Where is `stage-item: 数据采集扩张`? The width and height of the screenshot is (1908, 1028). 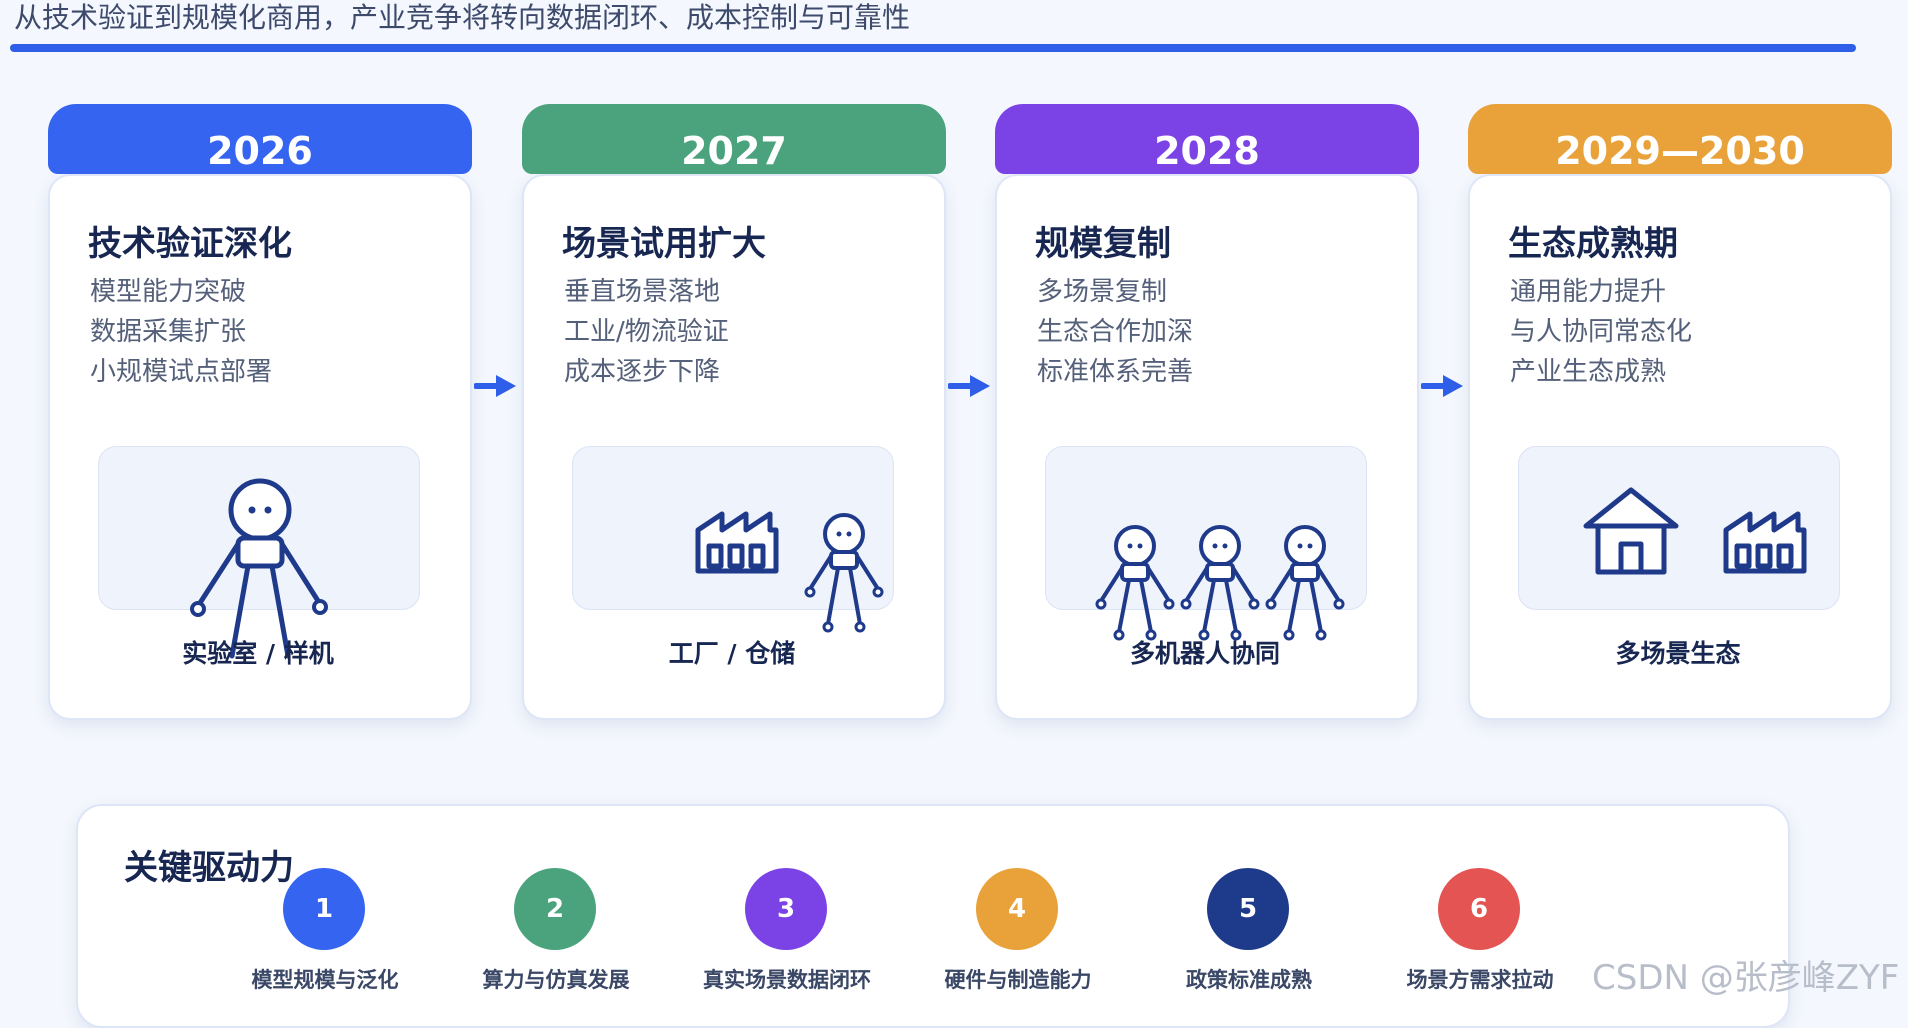 stage-item: 数据采集扩张 is located at coordinates (168, 332).